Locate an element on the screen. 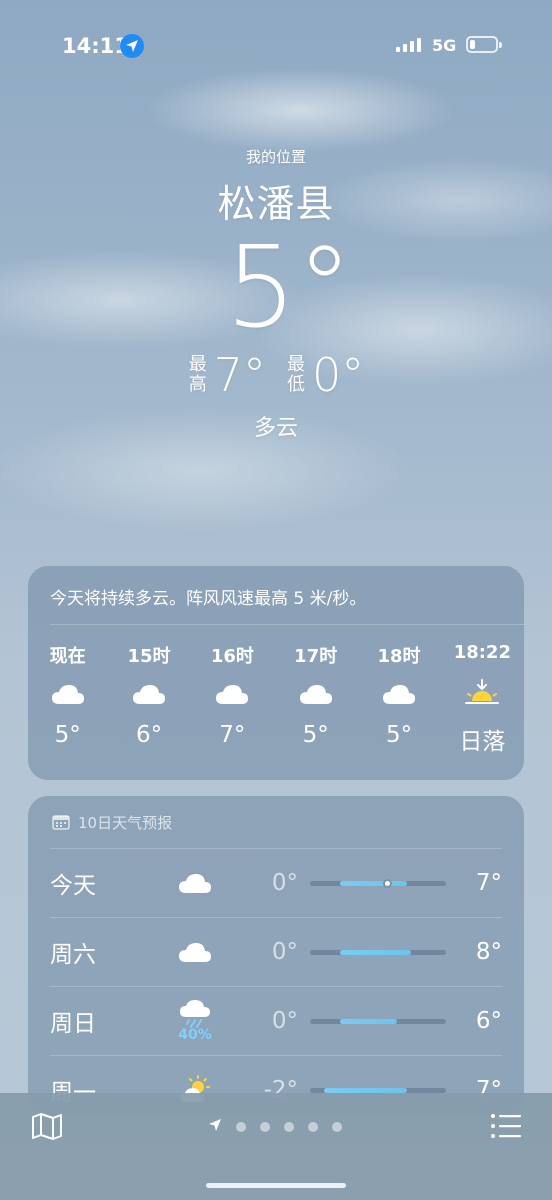 The width and height of the screenshot is (552, 1200). battery-icon is located at coordinates (484, 44).